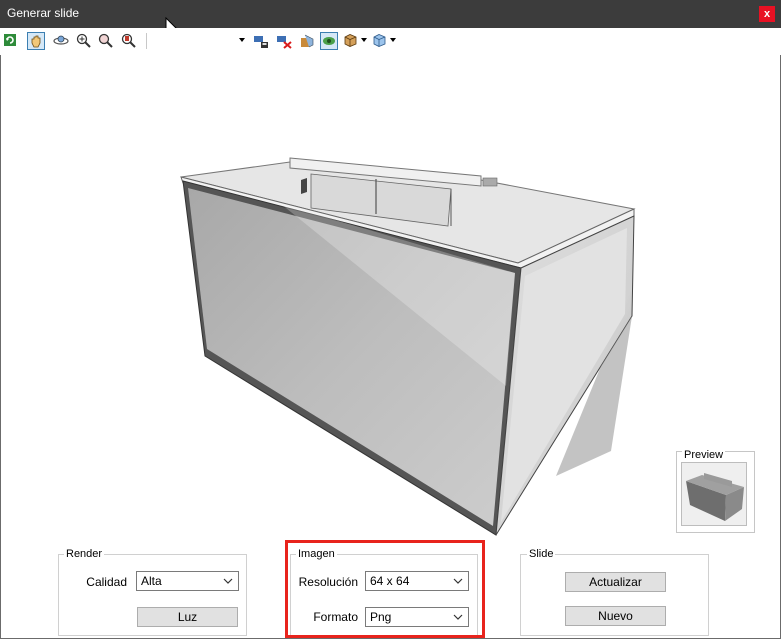 The height and width of the screenshot is (640, 781). I want to click on calidad-label: Calidad, so click(106, 582).